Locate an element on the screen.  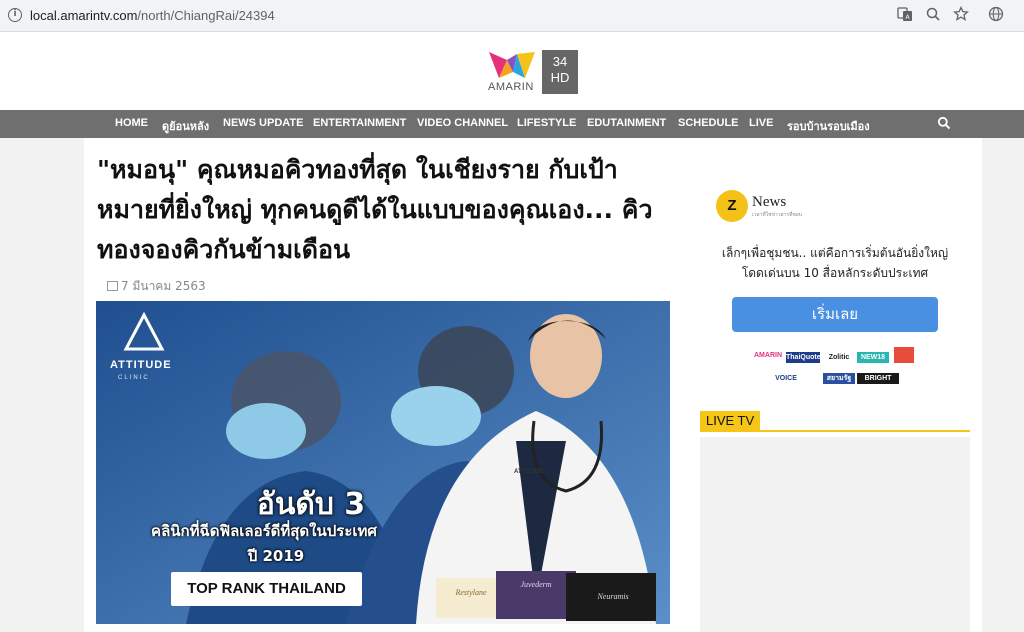
partner-logo-voice: VOICE is located at coordinates (786, 378).